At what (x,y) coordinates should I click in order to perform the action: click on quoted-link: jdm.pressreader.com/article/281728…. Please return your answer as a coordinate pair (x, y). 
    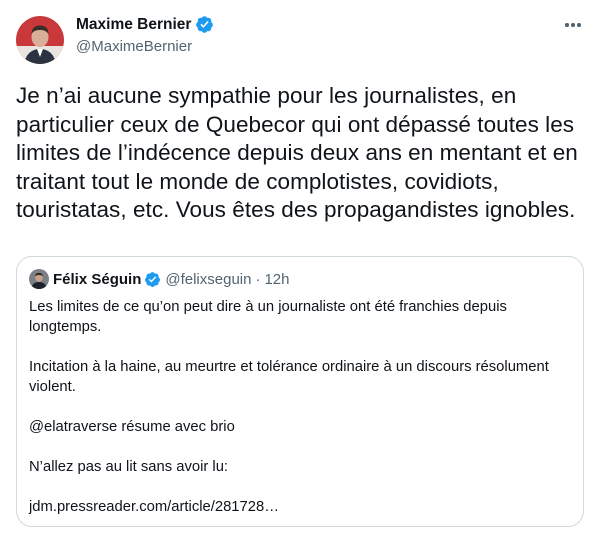
    Looking at the image, I should click on (301, 507).